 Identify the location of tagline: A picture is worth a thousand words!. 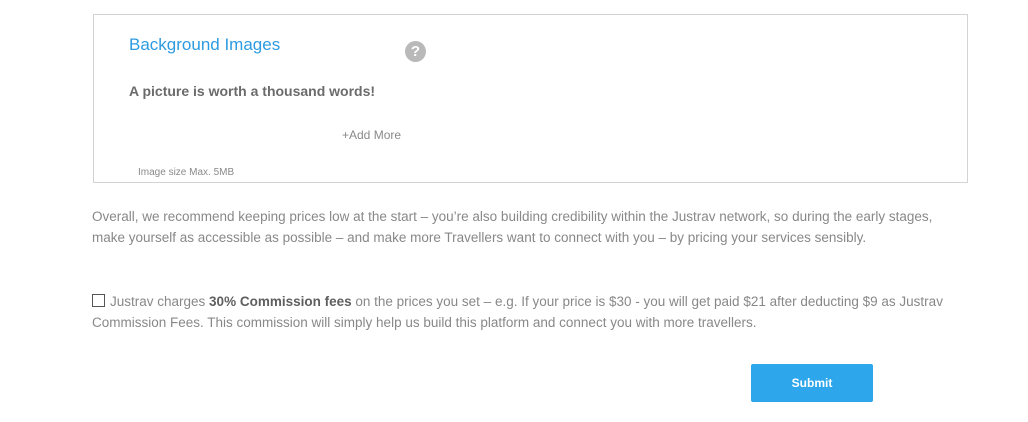
(252, 91).